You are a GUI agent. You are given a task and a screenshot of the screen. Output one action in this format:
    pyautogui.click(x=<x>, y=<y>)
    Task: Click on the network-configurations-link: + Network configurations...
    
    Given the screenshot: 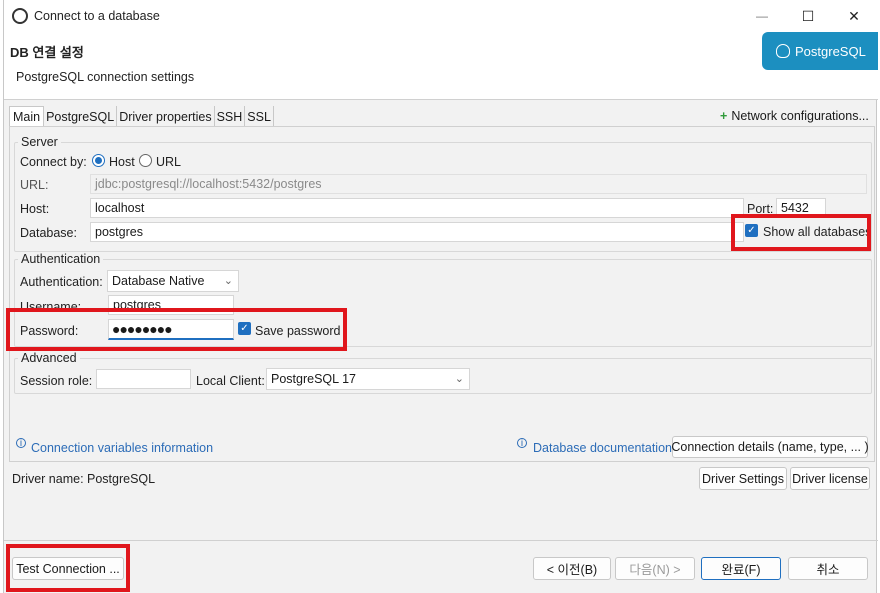 What is the action you would take?
    pyautogui.click(x=794, y=116)
    